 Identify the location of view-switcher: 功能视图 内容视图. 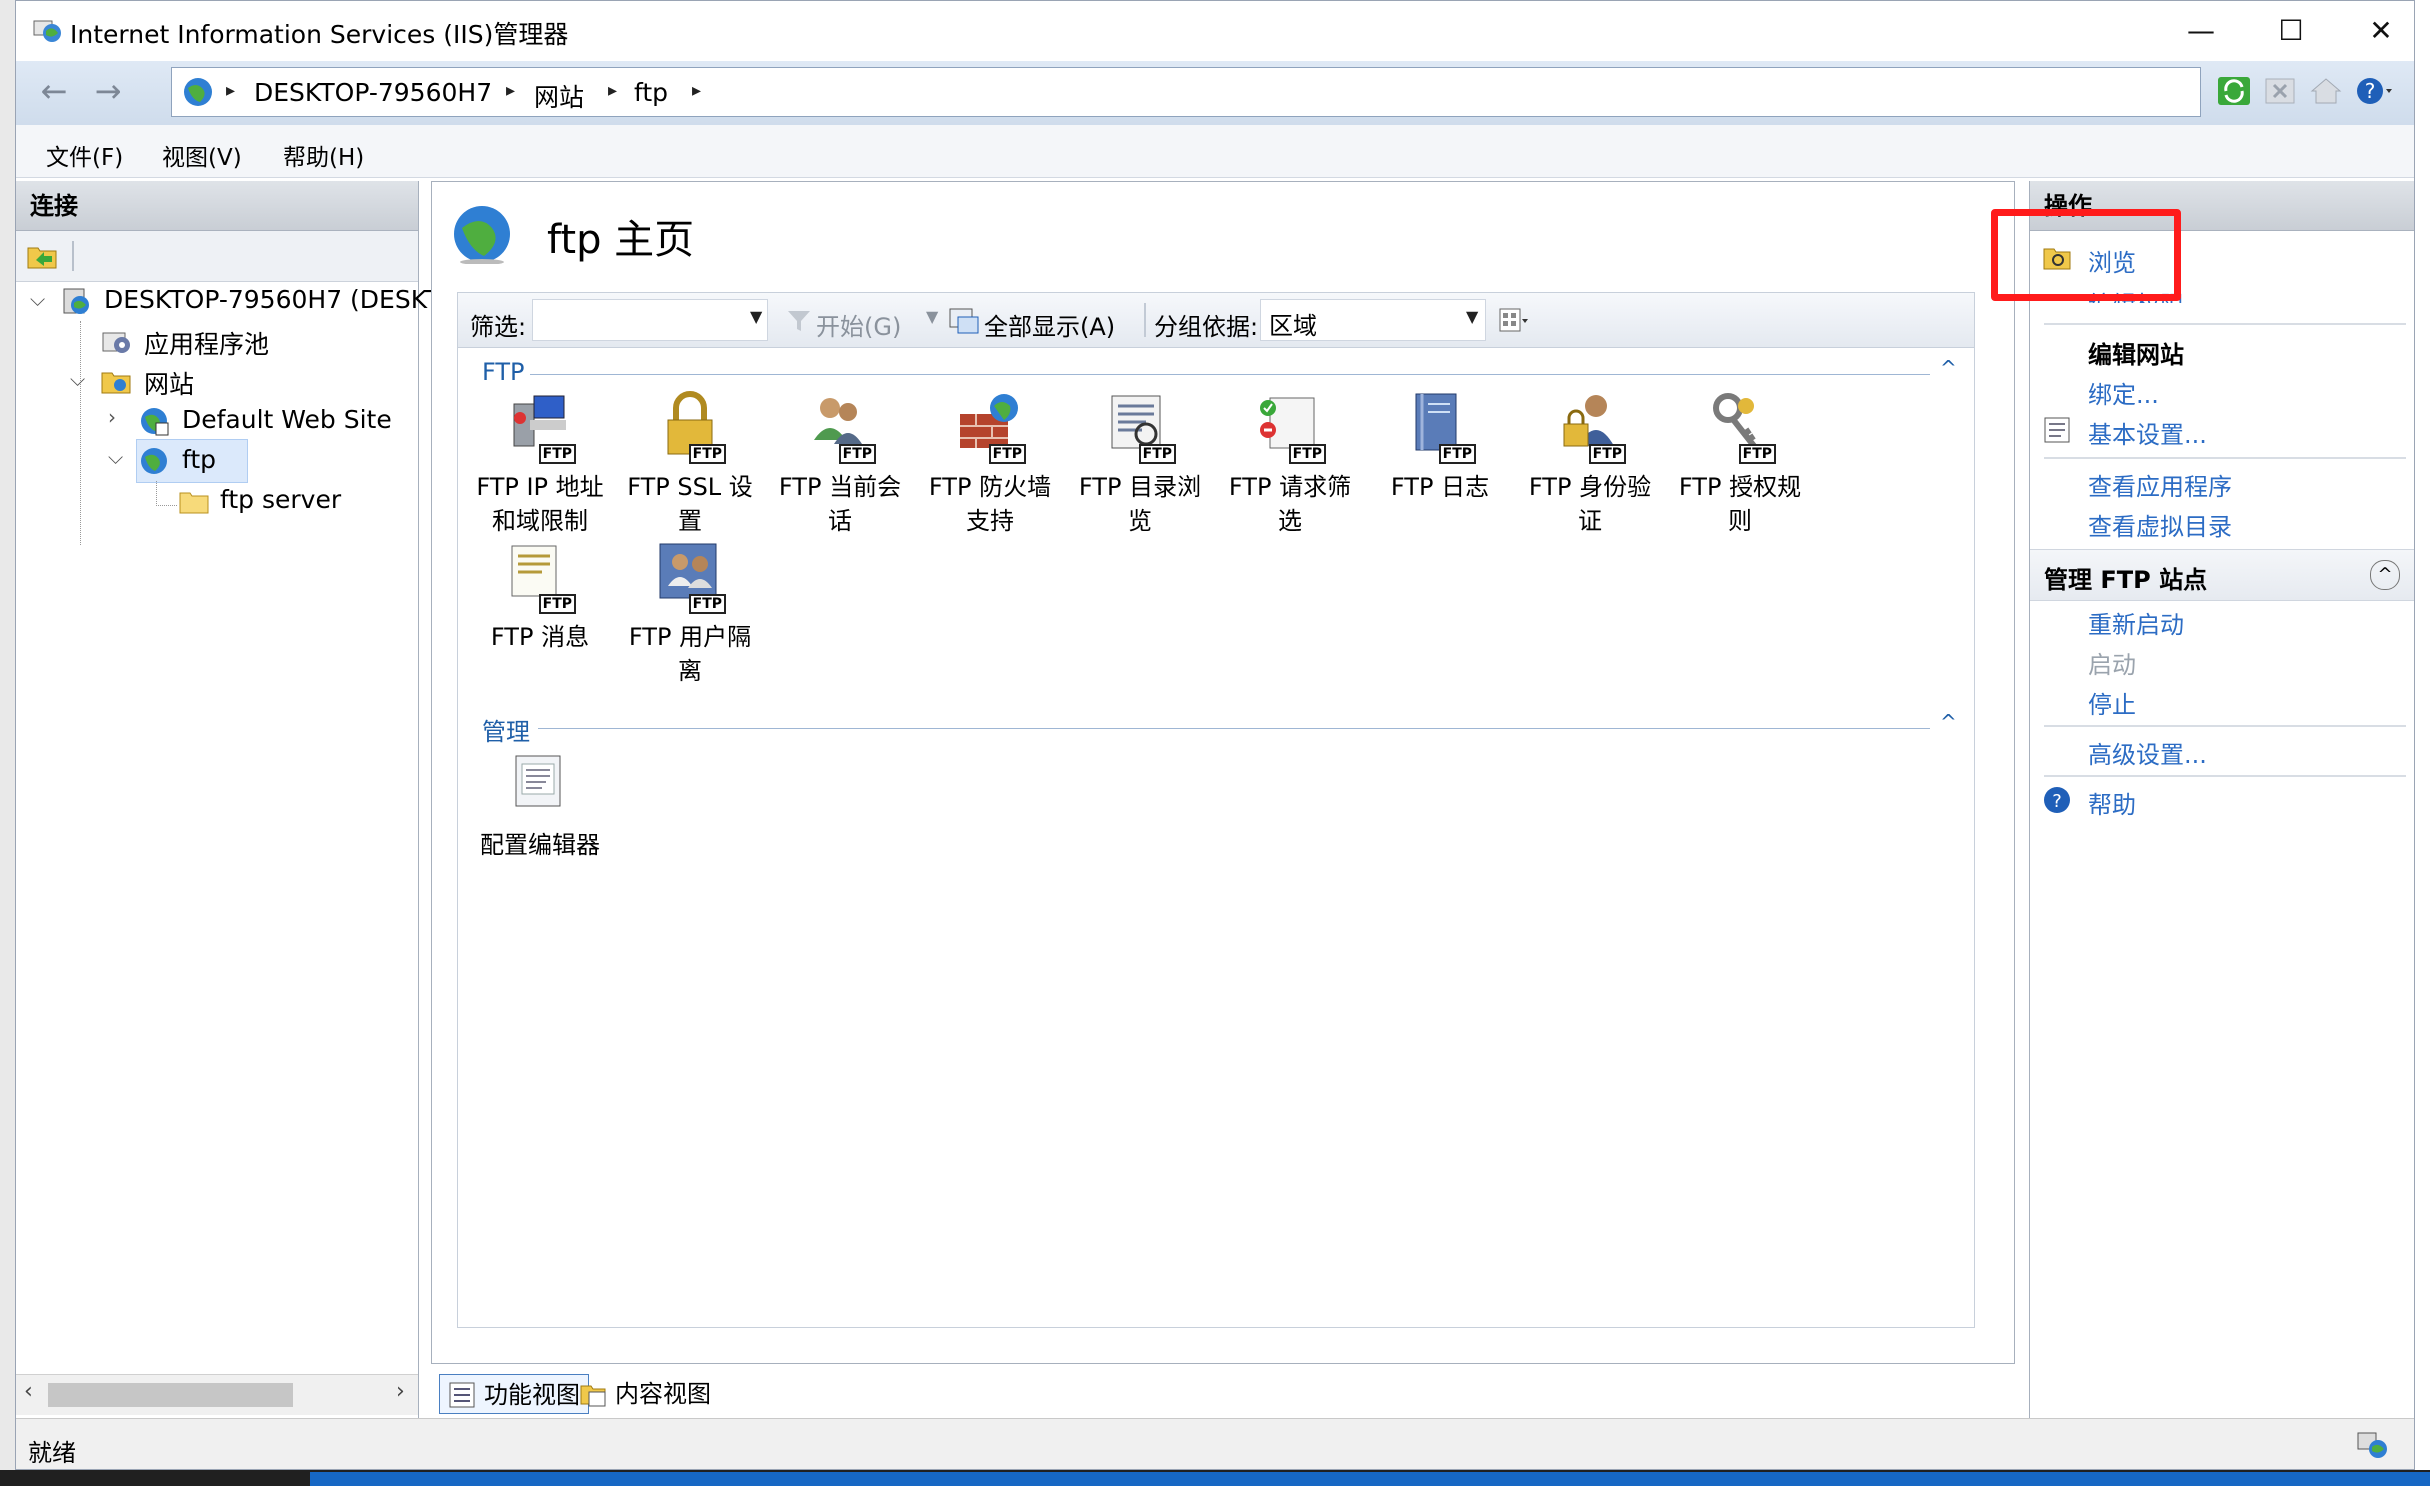
(1223, 1392).